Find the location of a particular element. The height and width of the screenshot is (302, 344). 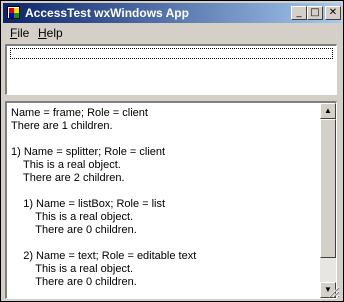

text-line: 1) Name = splitter; Role = client is located at coordinates (88, 152).